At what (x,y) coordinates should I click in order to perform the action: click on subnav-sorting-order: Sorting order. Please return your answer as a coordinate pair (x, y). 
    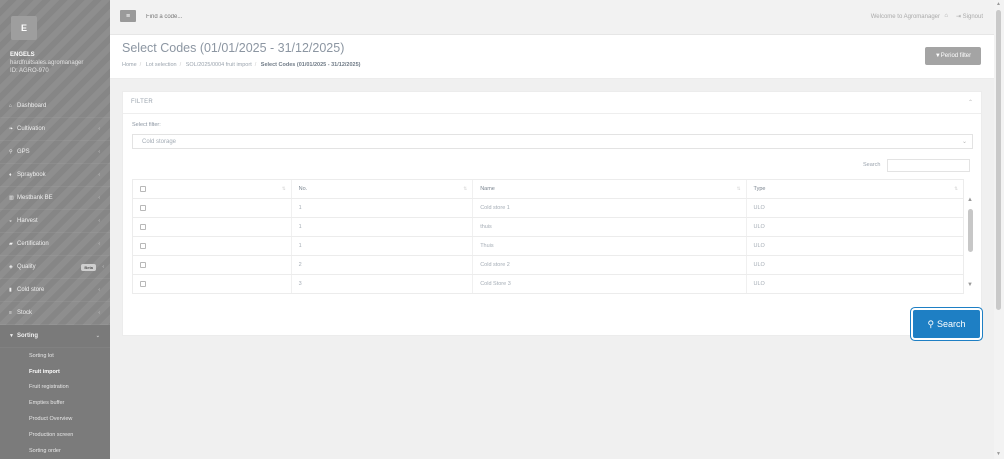
    Looking at the image, I should click on (55, 451).